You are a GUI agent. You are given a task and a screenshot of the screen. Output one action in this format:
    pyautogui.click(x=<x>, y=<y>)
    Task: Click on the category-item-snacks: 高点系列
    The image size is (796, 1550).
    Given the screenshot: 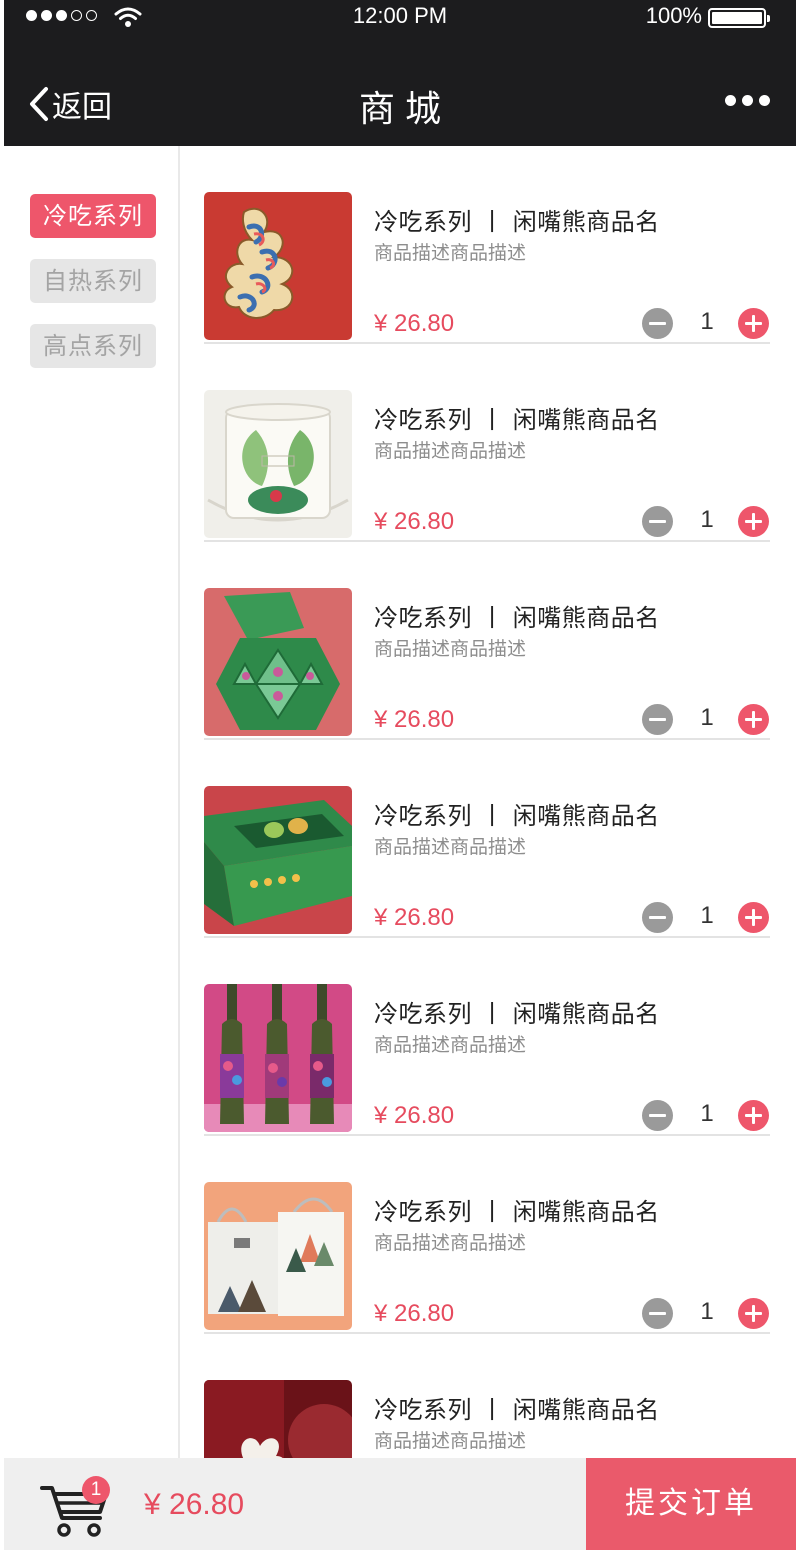 What is the action you would take?
    pyautogui.click(x=93, y=346)
    